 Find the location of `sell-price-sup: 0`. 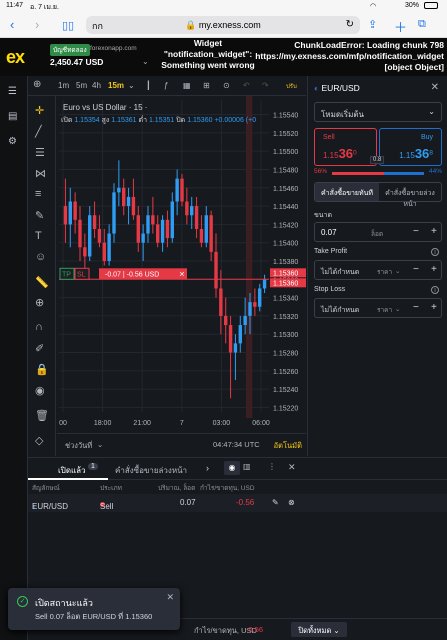

sell-price-sup: 0 is located at coordinates (355, 153).